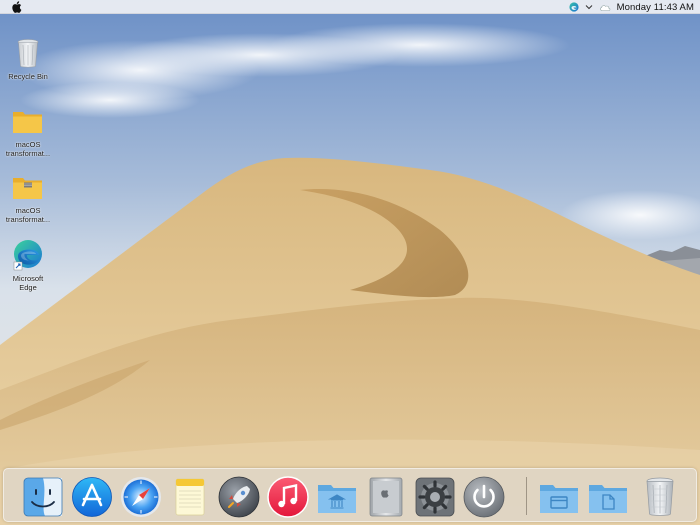  I want to click on desktop-icon-label: Microsoft Edge, so click(28, 283).